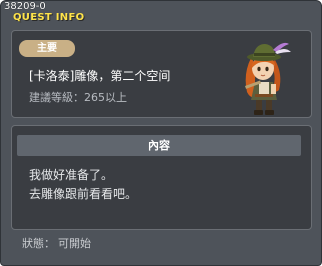 The width and height of the screenshot is (322, 266). Describe the element at coordinates (268, 78) in the screenshot. I see `npc-portrait-icon` at that location.